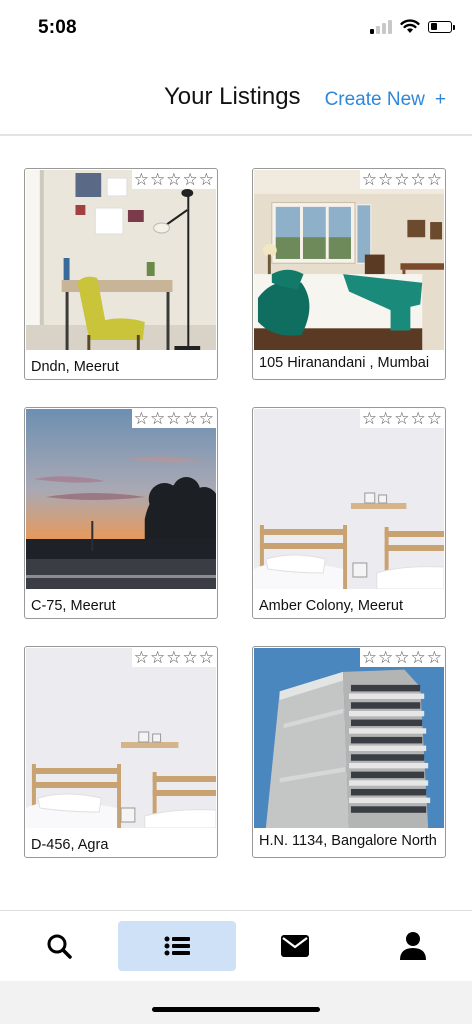  I want to click on listing-card: ☆ ☆ ☆ ☆ ☆ Dndn, Meerut, so click(121, 274).